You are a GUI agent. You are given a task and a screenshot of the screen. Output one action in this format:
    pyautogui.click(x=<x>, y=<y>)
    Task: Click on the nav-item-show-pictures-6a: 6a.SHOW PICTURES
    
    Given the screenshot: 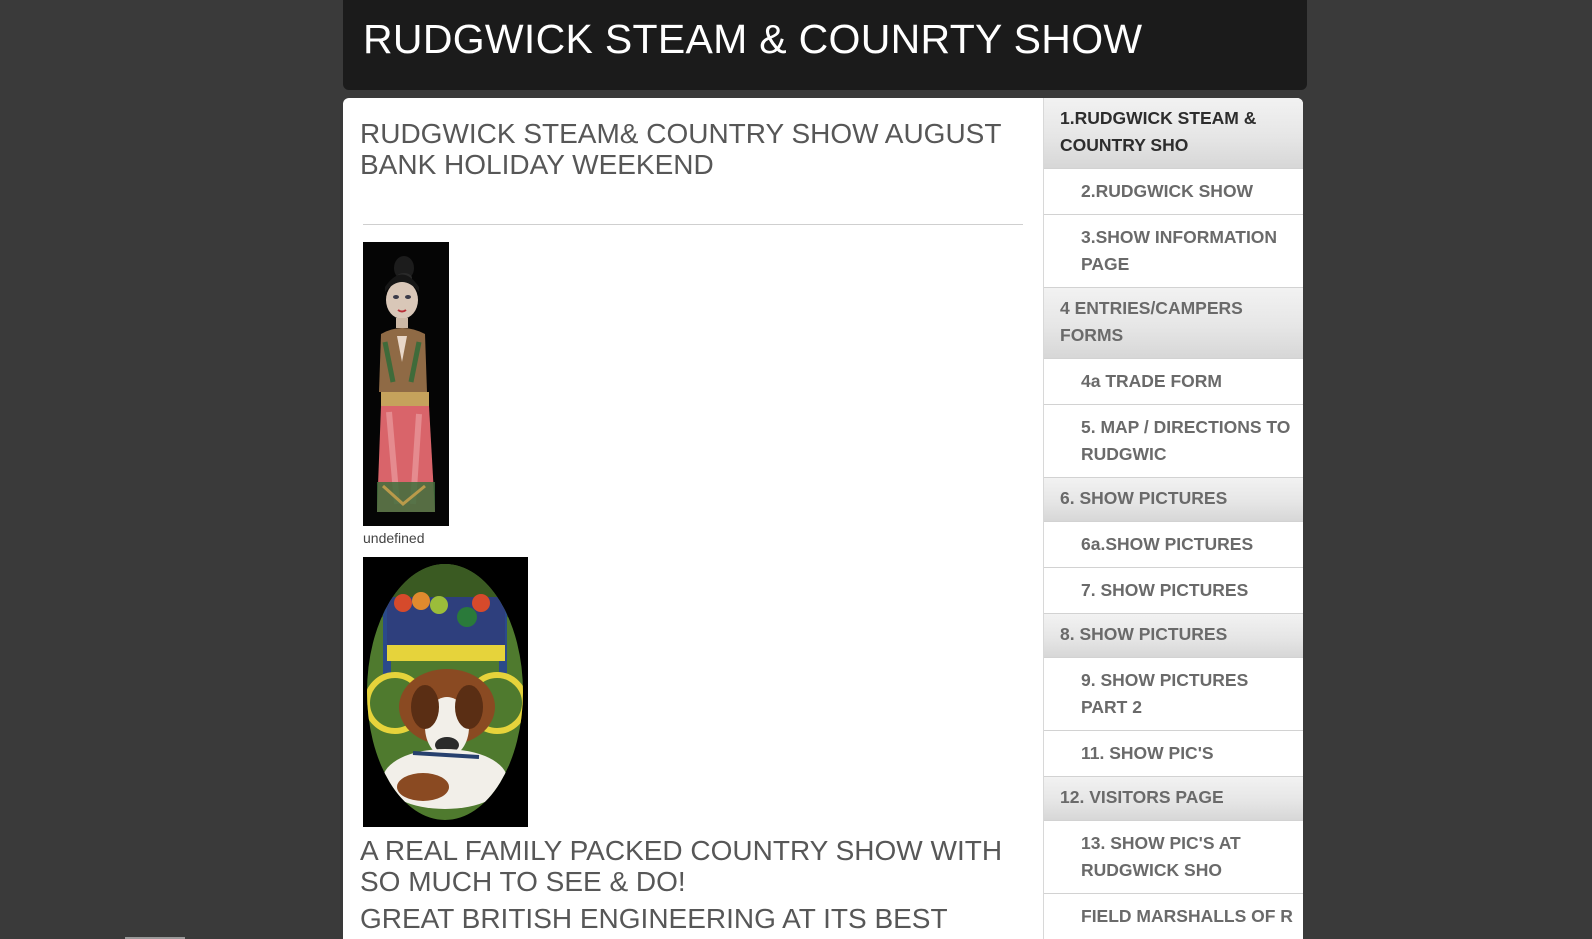 What is the action you would take?
    pyautogui.click(x=1173, y=545)
    